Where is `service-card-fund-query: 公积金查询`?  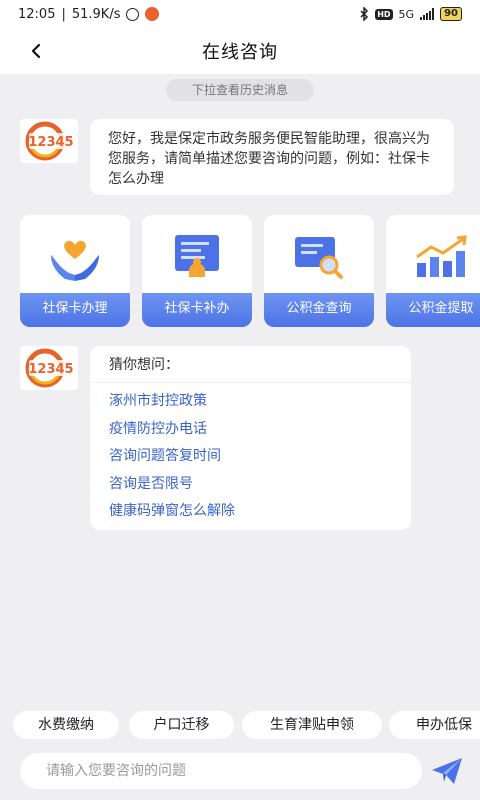 service-card-fund-query: 公积金查询 is located at coordinates (319, 271).